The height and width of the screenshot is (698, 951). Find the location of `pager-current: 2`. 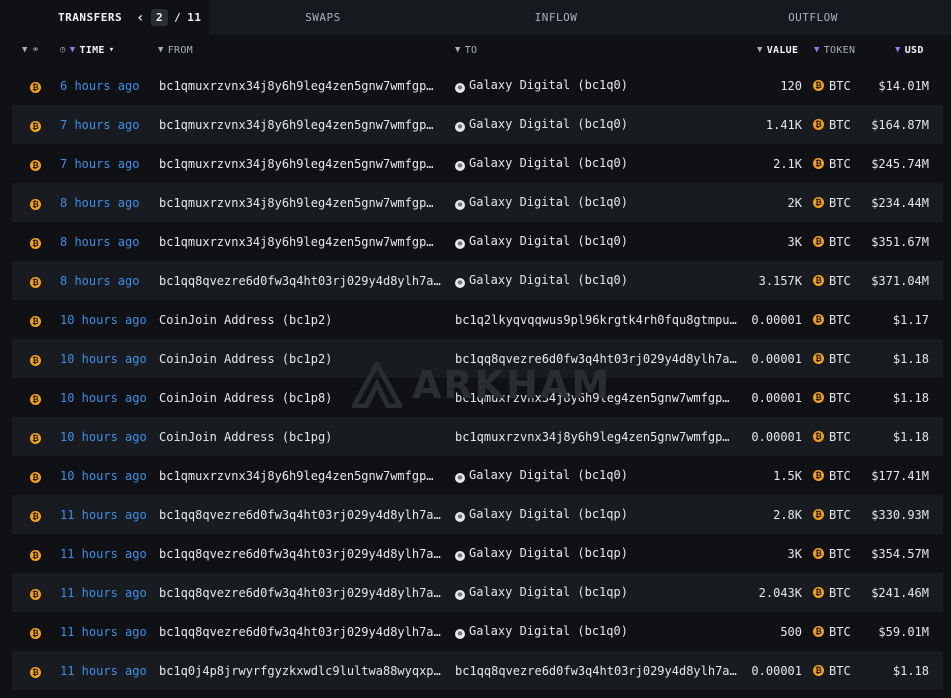

pager-current: 2 is located at coordinates (160, 17).